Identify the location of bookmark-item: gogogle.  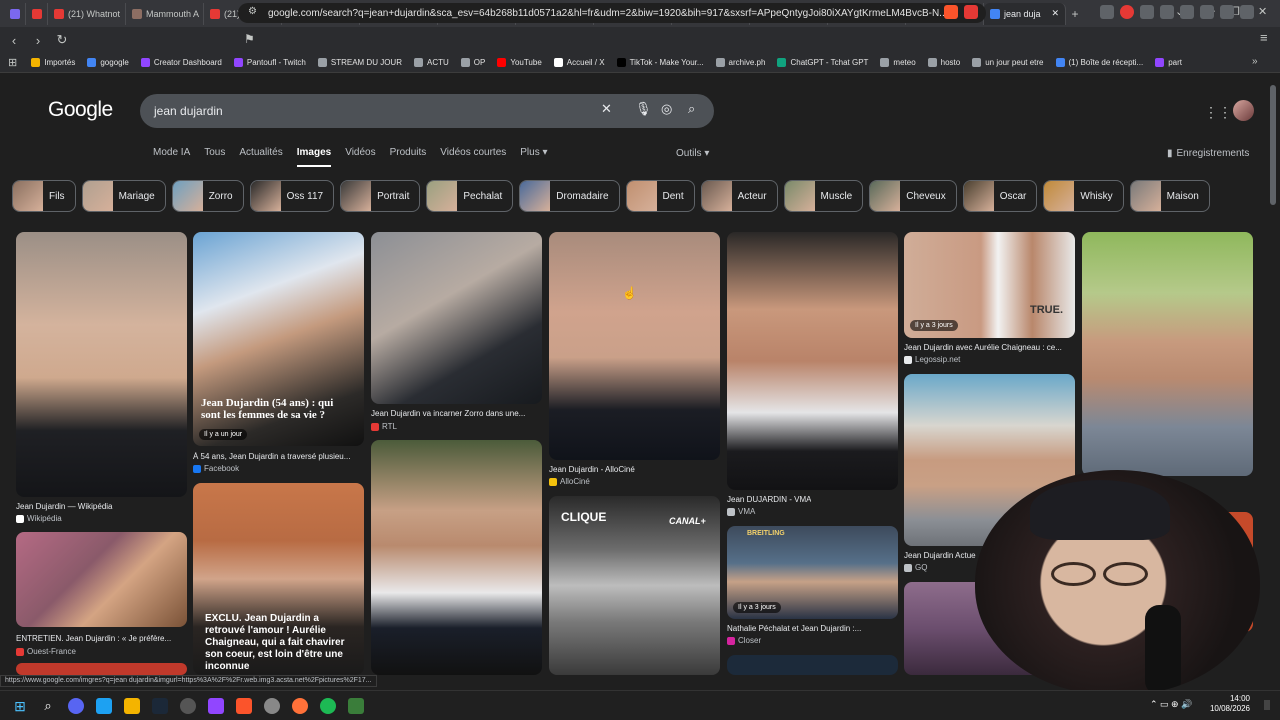
(108, 62).